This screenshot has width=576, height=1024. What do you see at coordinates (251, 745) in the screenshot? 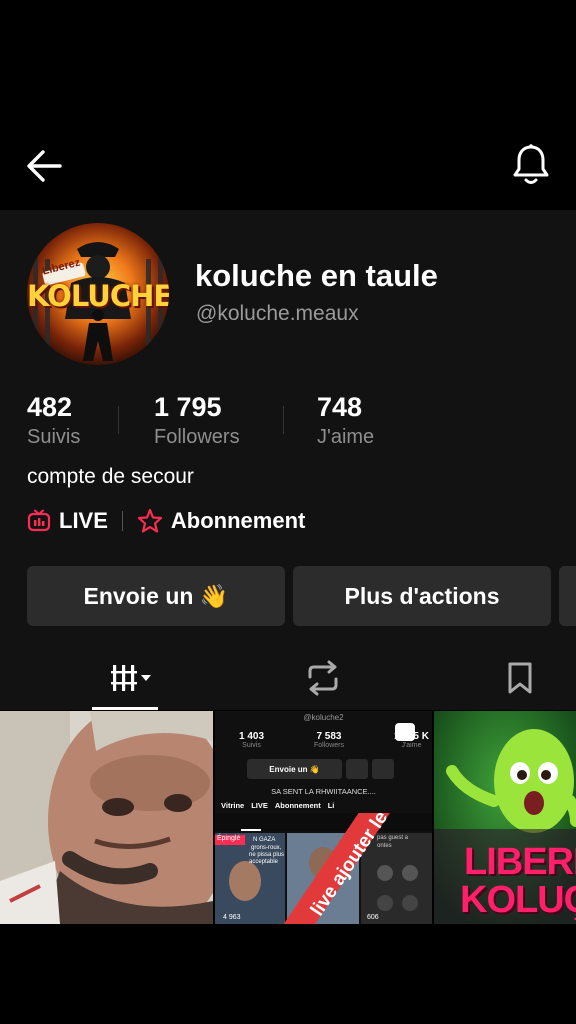
I see `thumb-stat-label: Suivis` at bounding box center [251, 745].